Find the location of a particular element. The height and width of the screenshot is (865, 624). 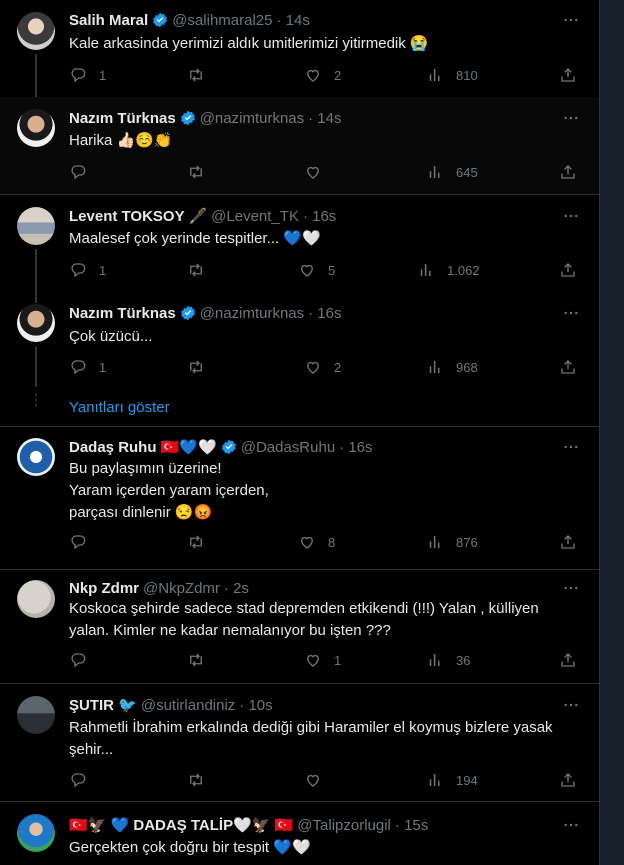

tweet-actions: 1 2 968 is located at coordinates (329, 368).